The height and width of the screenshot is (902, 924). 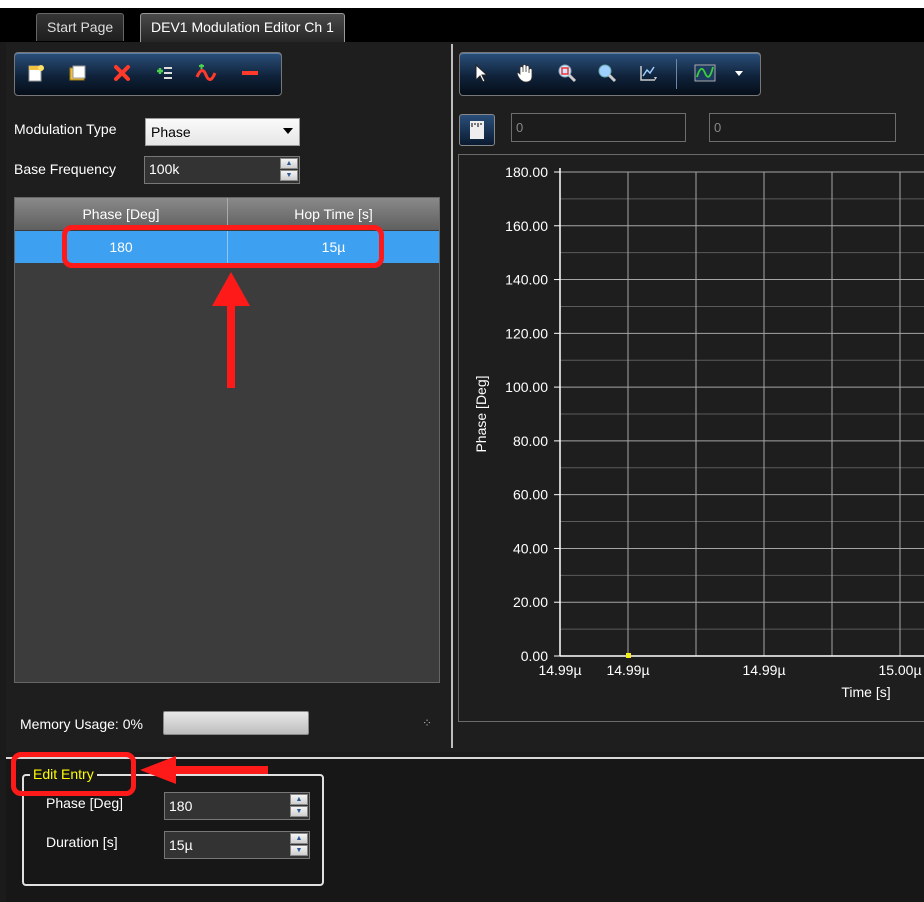 I want to click on waveform-icon, so click(x=206, y=73).